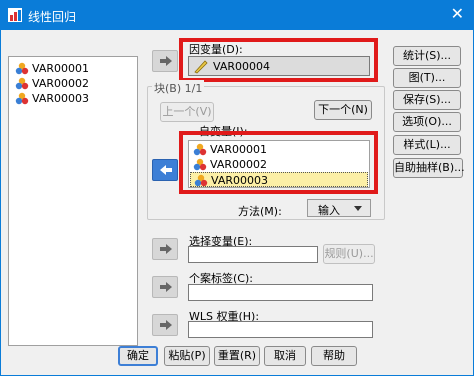  Describe the element at coordinates (187, 356) in the screenshot. I see `paste-button: 粘贴(P)` at that location.